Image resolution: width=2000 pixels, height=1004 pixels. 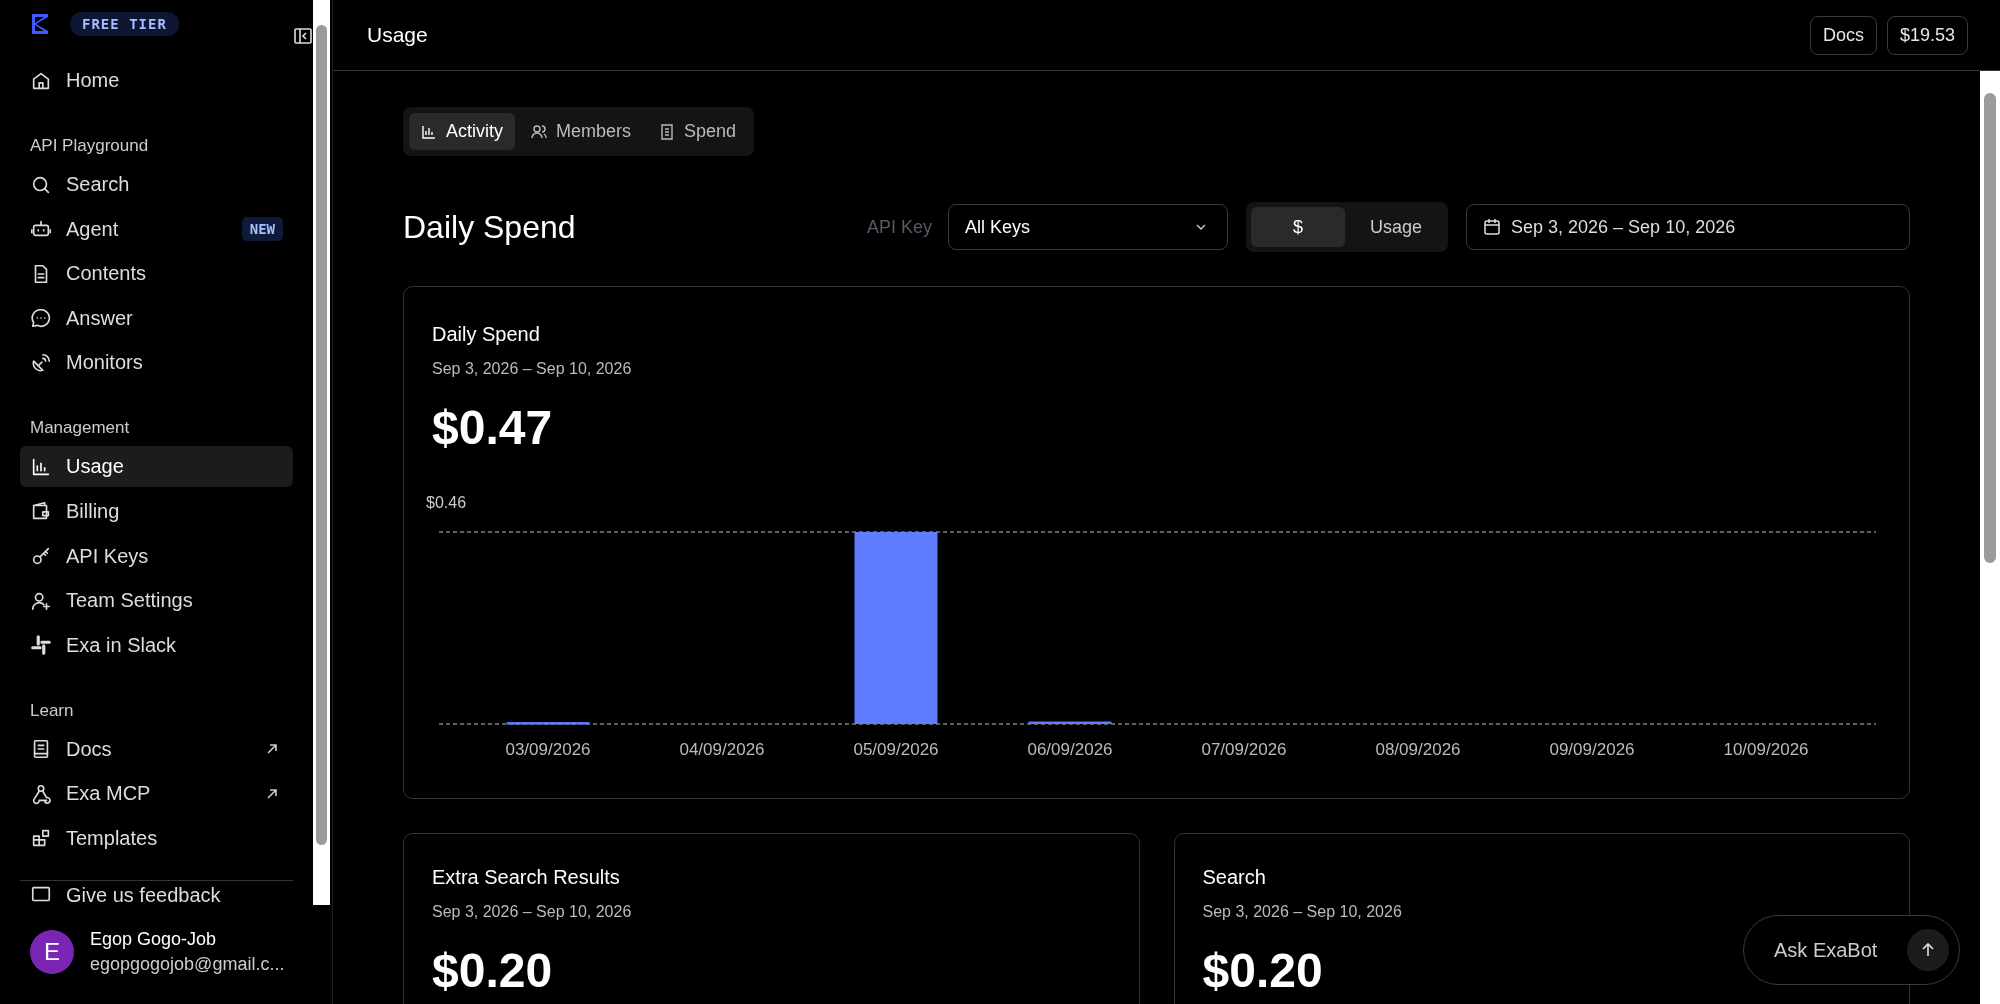 I want to click on date-range-picker: Sep 3, 2026 – Sep 10, 2026, so click(x=1688, y=227).